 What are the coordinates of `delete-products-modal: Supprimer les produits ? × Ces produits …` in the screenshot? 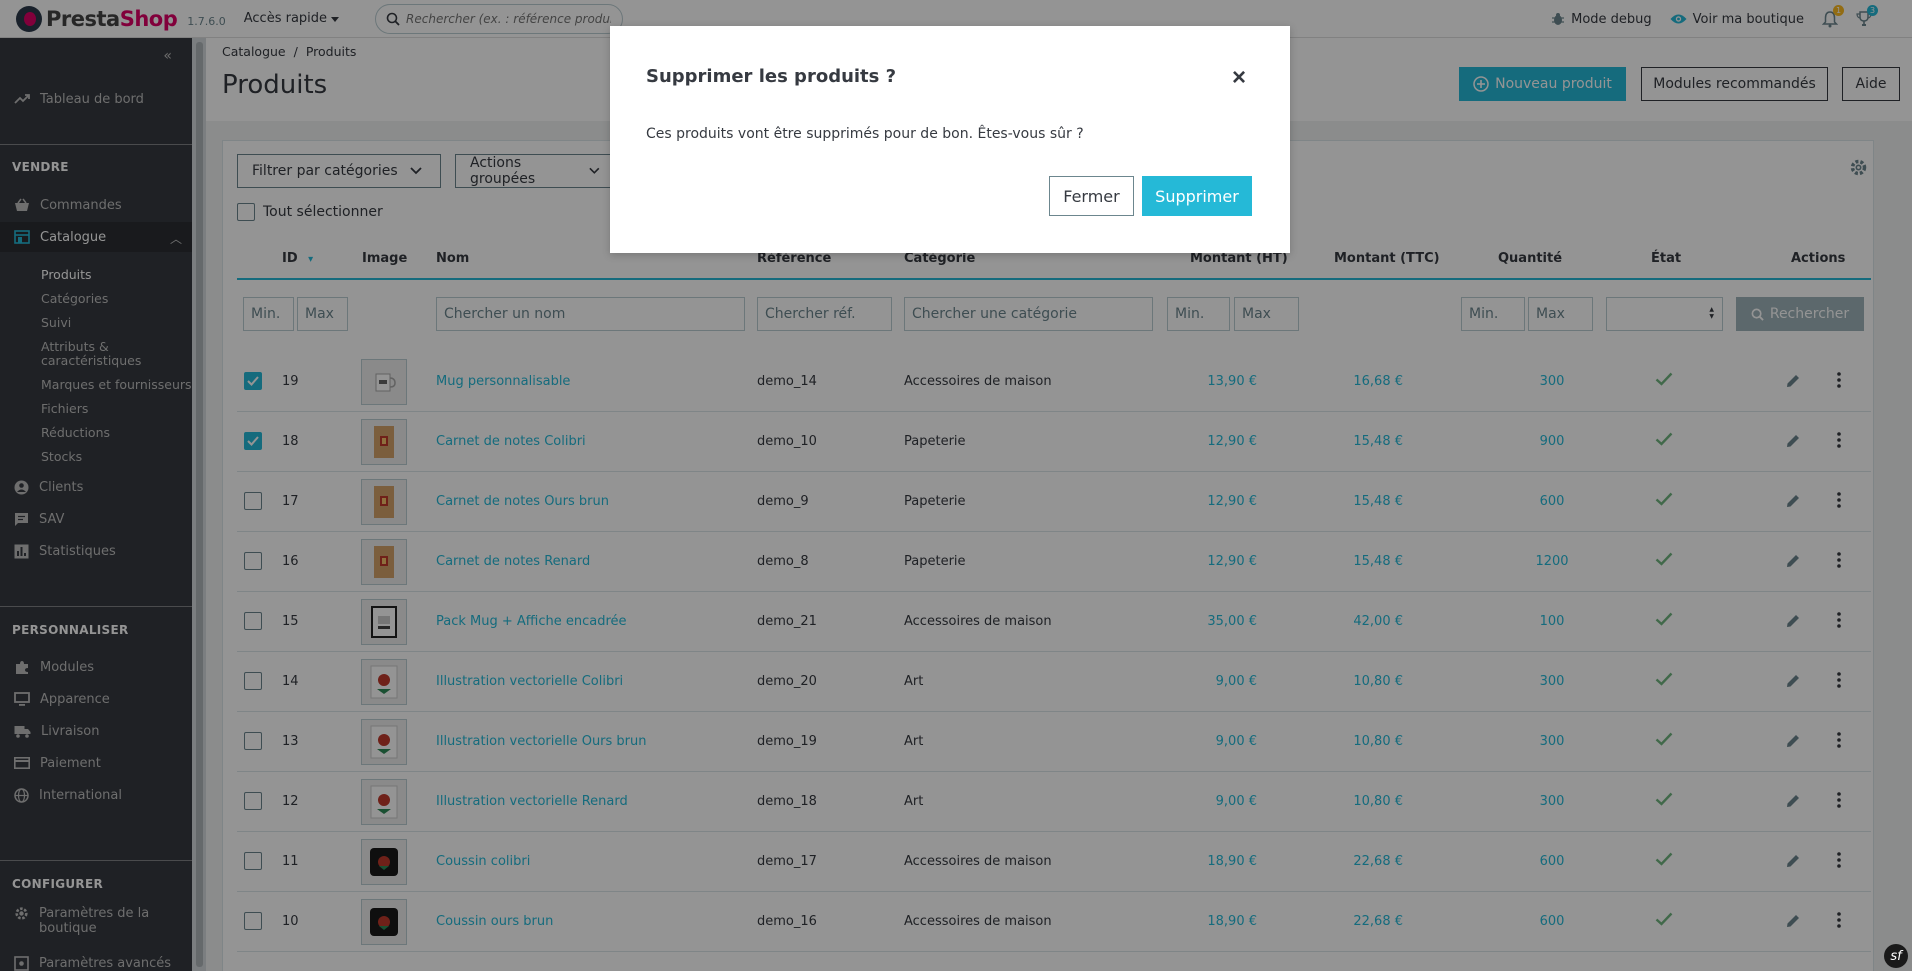 It's located at (950, 139).